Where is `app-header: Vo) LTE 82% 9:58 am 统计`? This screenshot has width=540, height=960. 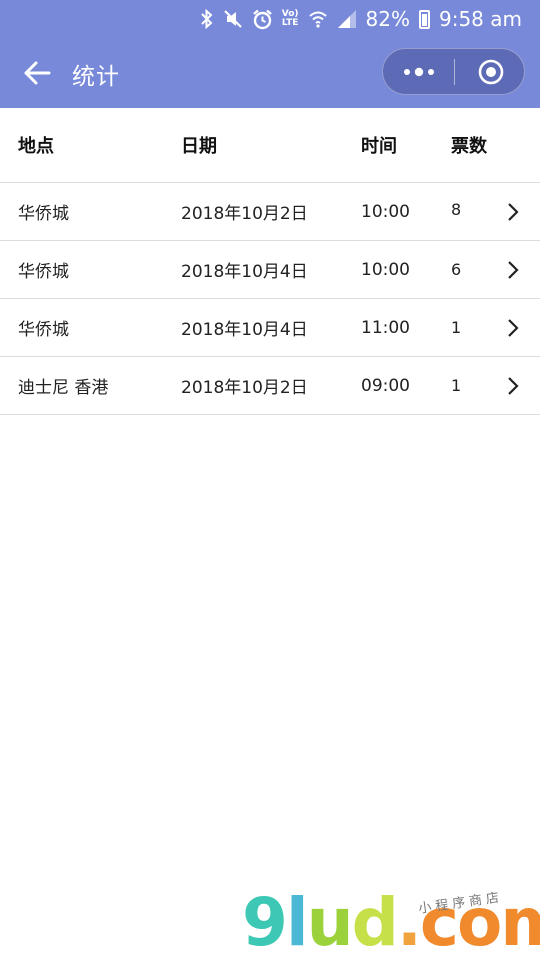 app-header: Vo) LTE 82% 9:58 am 统计 is located at coordinates (270, 54).